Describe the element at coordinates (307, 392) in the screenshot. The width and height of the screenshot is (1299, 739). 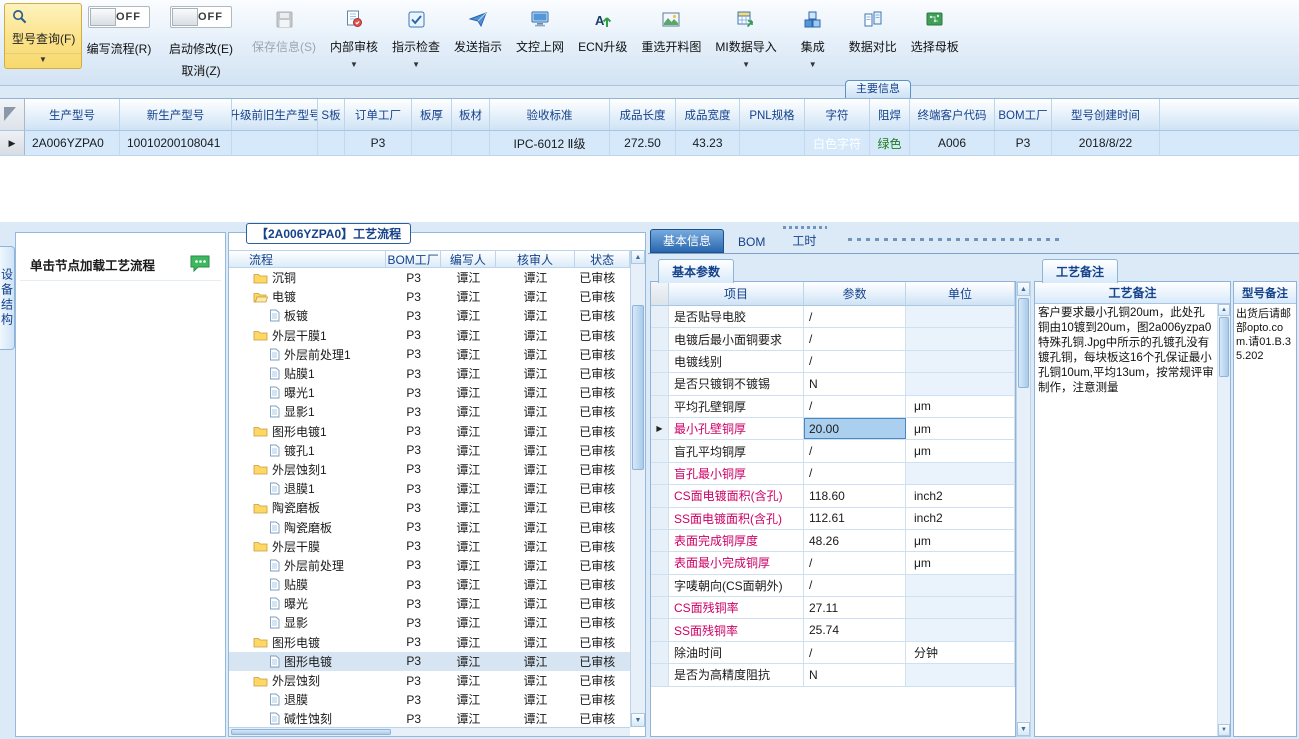
I see `flow-tree-node: 曝光1` at that location.